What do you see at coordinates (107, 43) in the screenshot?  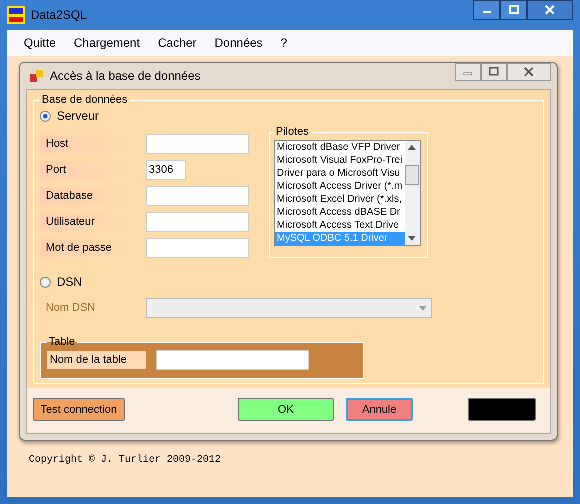 I see `menu-item: Chargement` at bounding box center [107, 43].